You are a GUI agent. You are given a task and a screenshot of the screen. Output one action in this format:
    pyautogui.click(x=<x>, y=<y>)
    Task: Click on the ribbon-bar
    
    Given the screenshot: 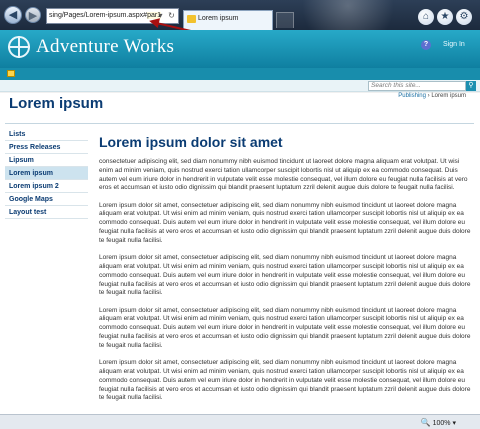 What is the action you would take?
    pyautogui.click(x=240, y=74)
    